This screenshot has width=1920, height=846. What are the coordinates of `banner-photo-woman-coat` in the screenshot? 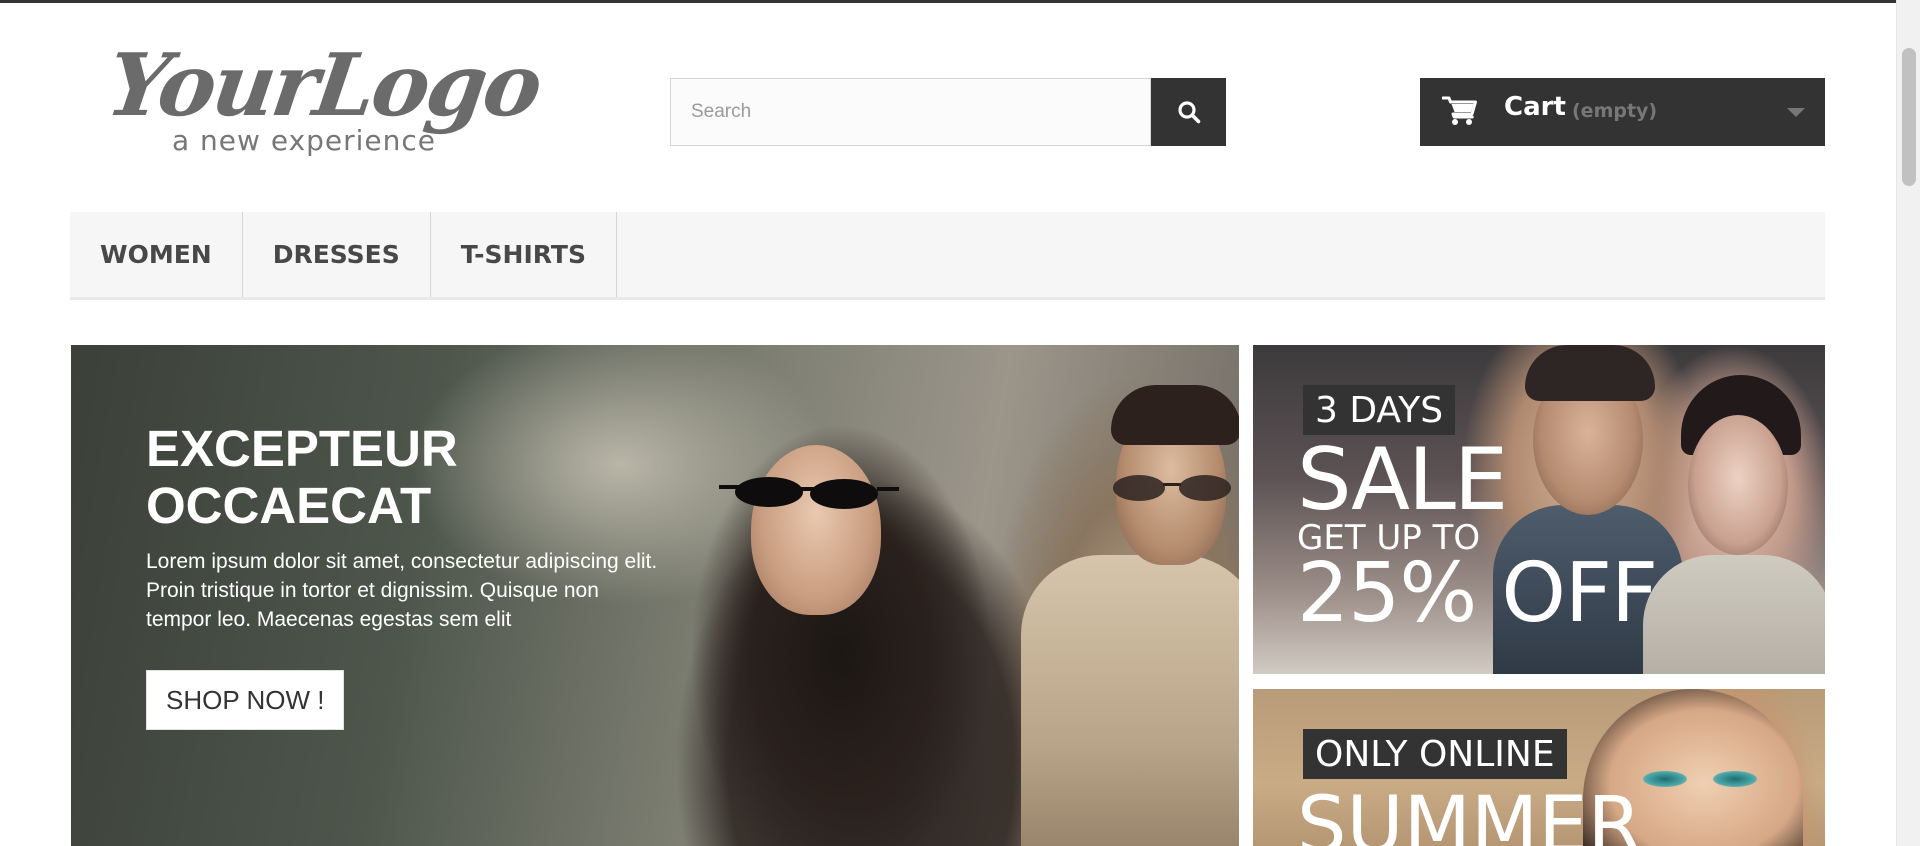 It's located at (1734, 614).